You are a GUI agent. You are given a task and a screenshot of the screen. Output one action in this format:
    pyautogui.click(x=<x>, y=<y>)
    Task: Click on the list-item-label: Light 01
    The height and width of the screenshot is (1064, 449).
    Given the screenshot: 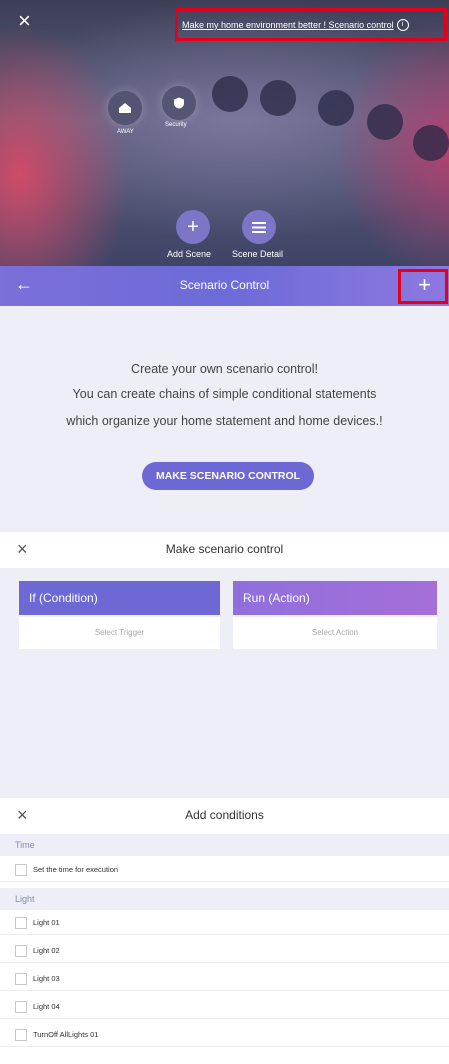 What is the action you would take?
    pyautogui.click(x=46, y=922)
    